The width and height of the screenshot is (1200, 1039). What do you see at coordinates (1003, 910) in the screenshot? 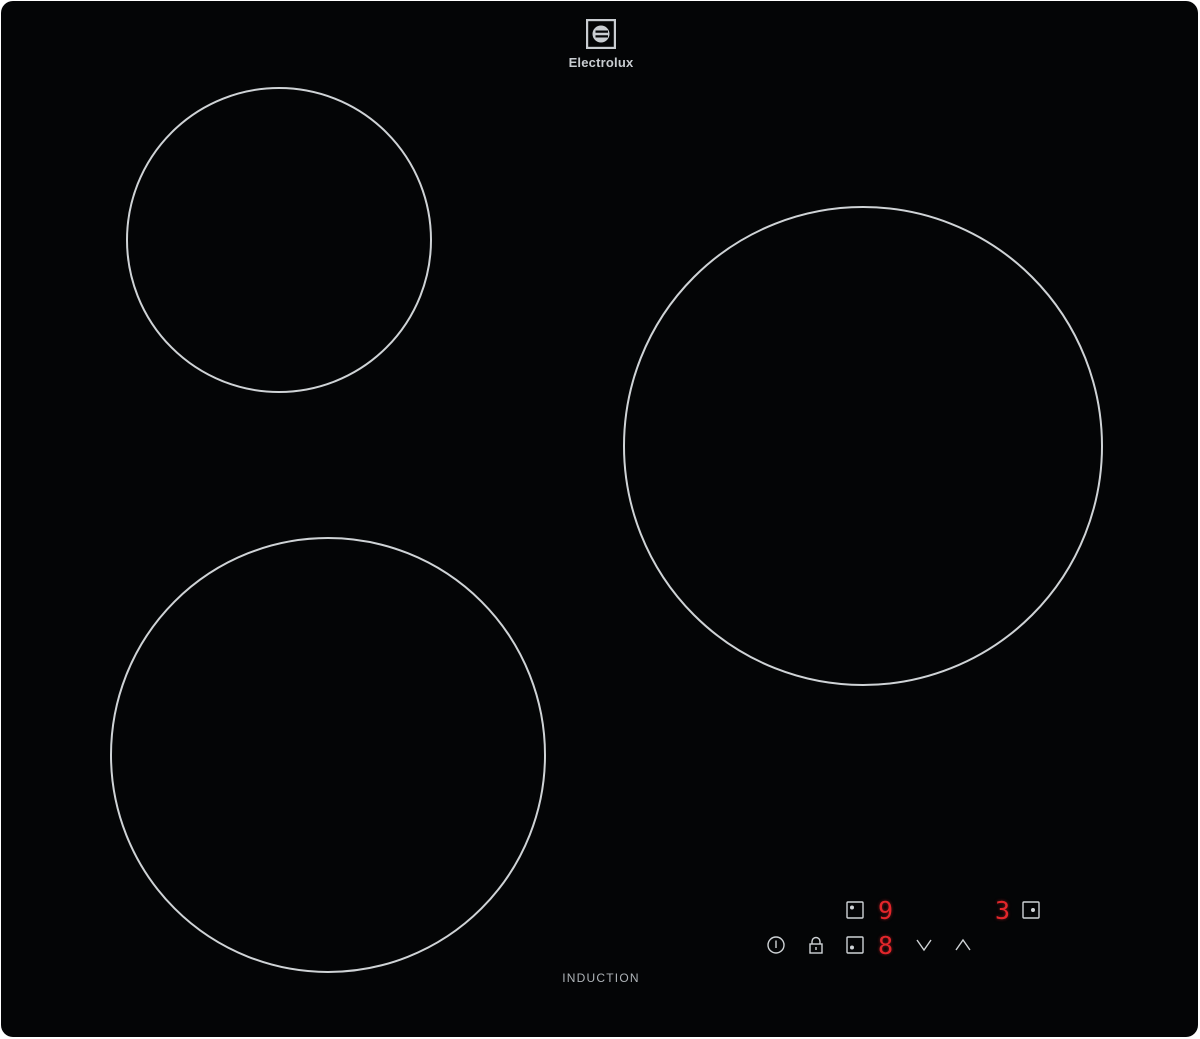
I see `power-level-right: 3` at bounding box center [1003, 910].